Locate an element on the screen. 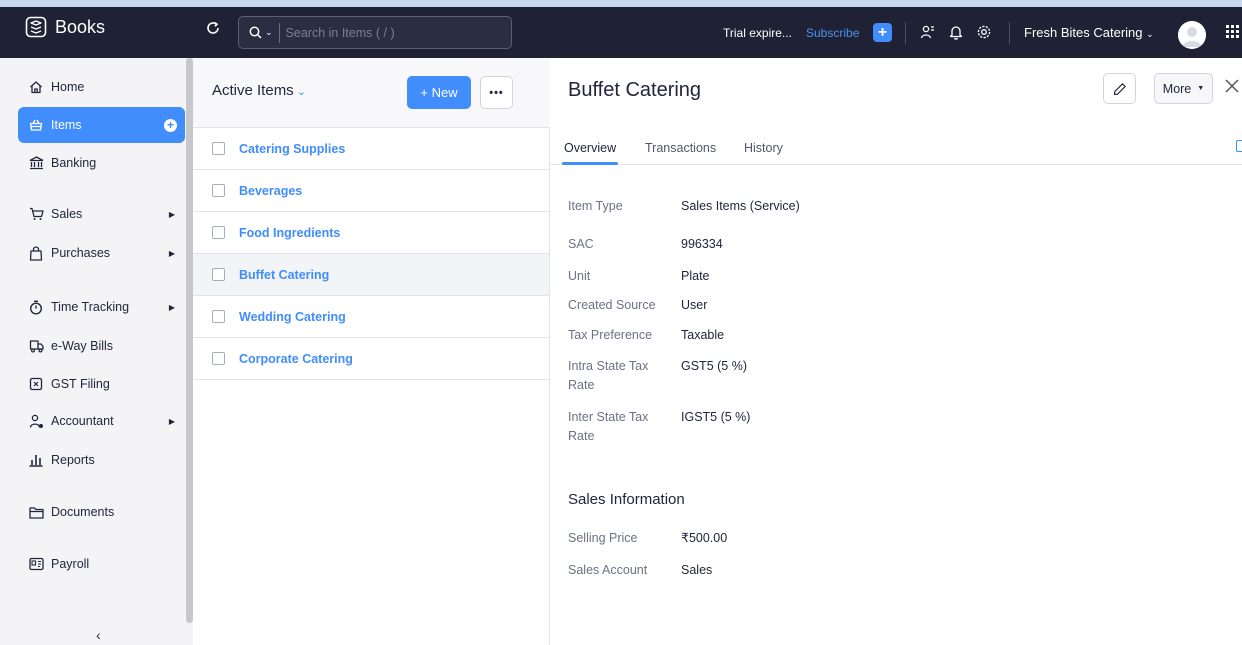 The height and width of the screenshot is (645, 1242). sidebar-item-accountant: Accountant ▶ is located at coordinates (101, 421).